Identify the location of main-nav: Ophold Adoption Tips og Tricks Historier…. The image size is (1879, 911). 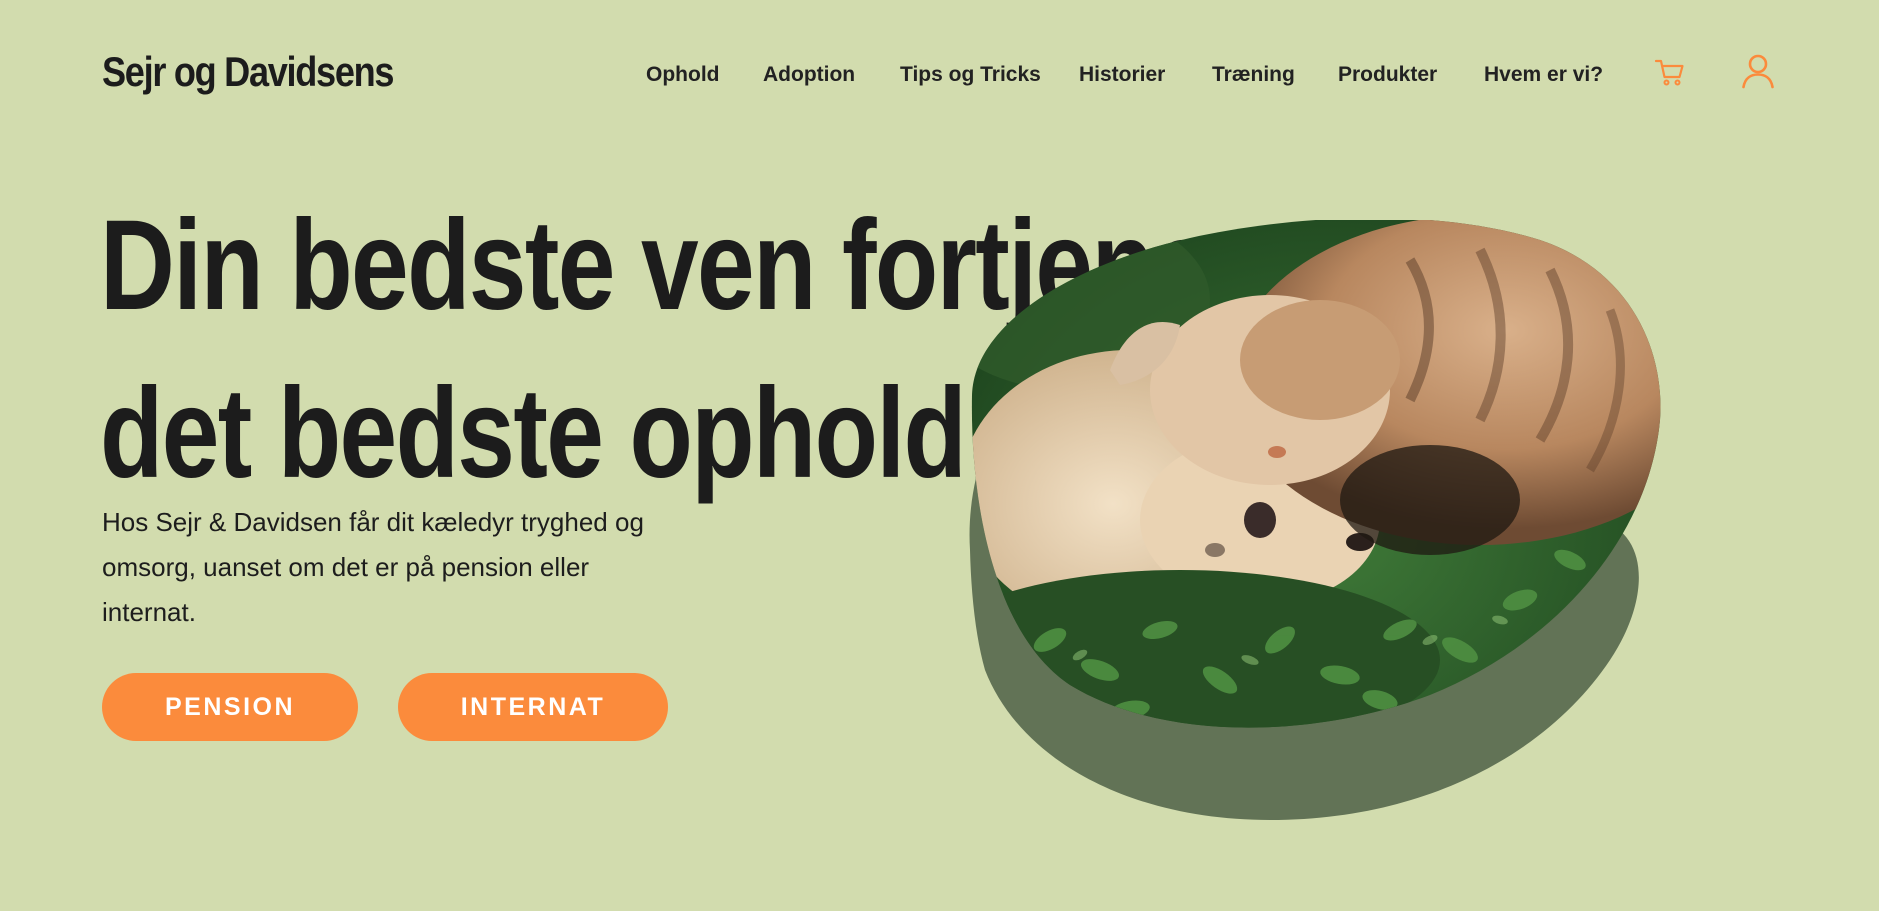
(939, 76).